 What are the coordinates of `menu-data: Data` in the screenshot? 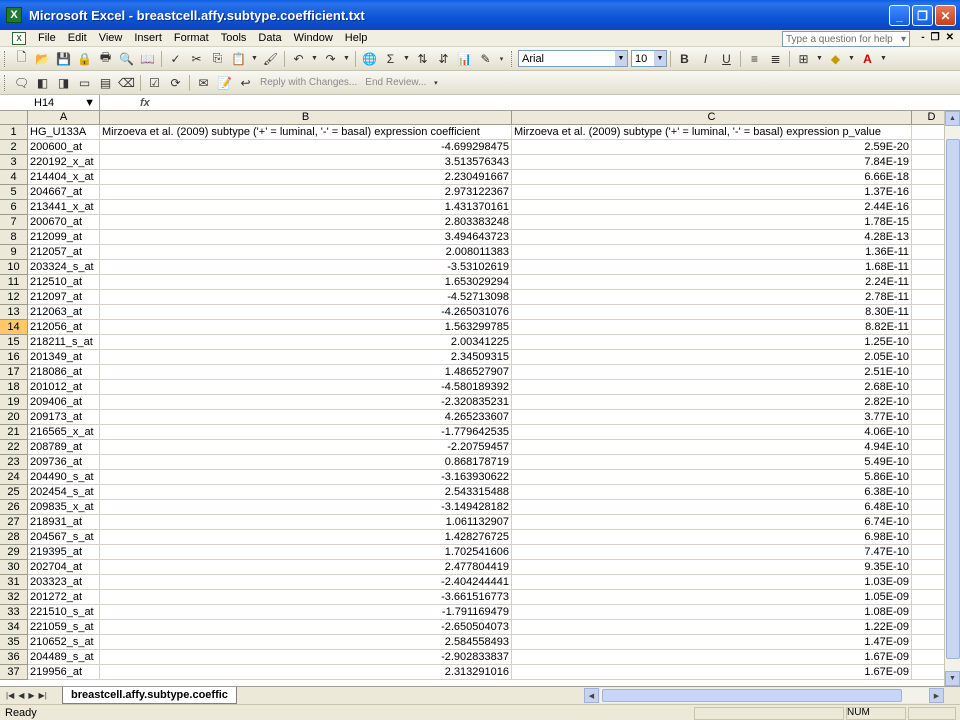 It's located at (269, 38).